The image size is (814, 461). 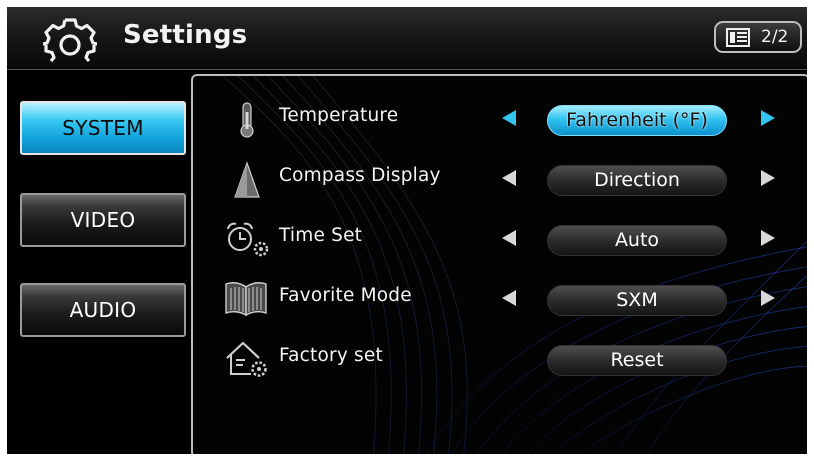 What do you see at coordinates (637, 120) in the screenshot?
I see `temperature-value-button: Fahrenheit (°F)` at bounding box center [637, 120].